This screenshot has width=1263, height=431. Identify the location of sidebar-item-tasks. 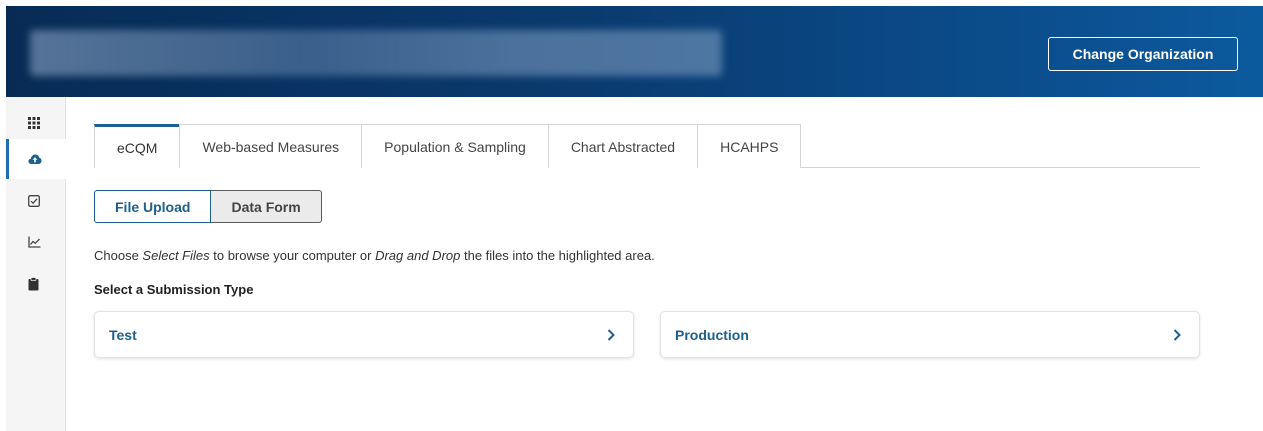
(36, 201).